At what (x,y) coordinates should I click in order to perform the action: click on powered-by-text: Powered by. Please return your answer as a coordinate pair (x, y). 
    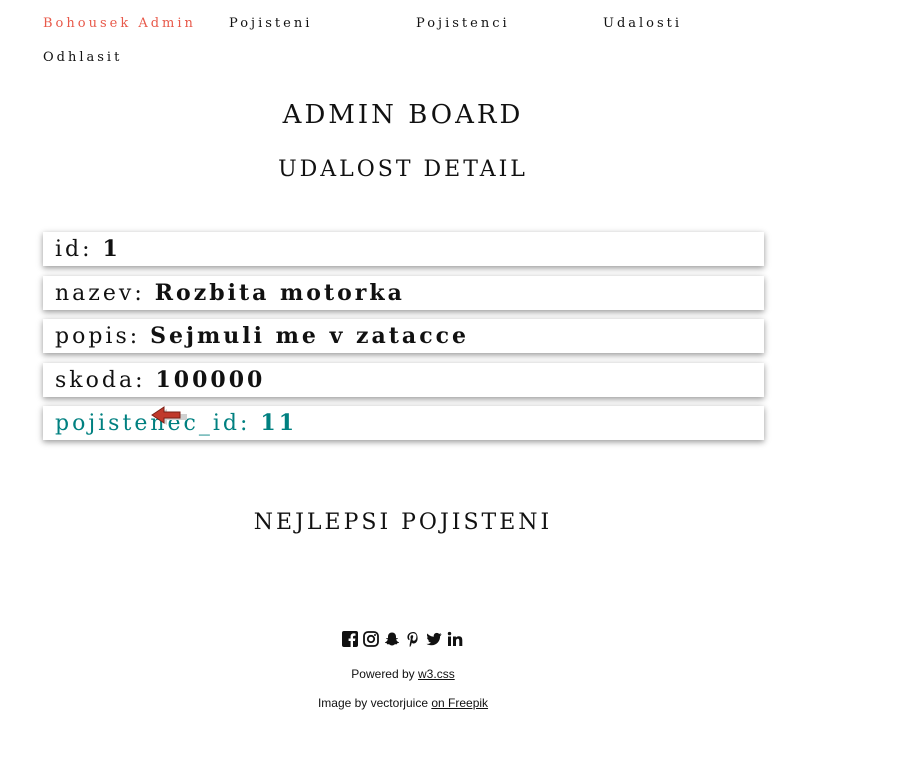
    Looking at the image, I should click on (383, 674).